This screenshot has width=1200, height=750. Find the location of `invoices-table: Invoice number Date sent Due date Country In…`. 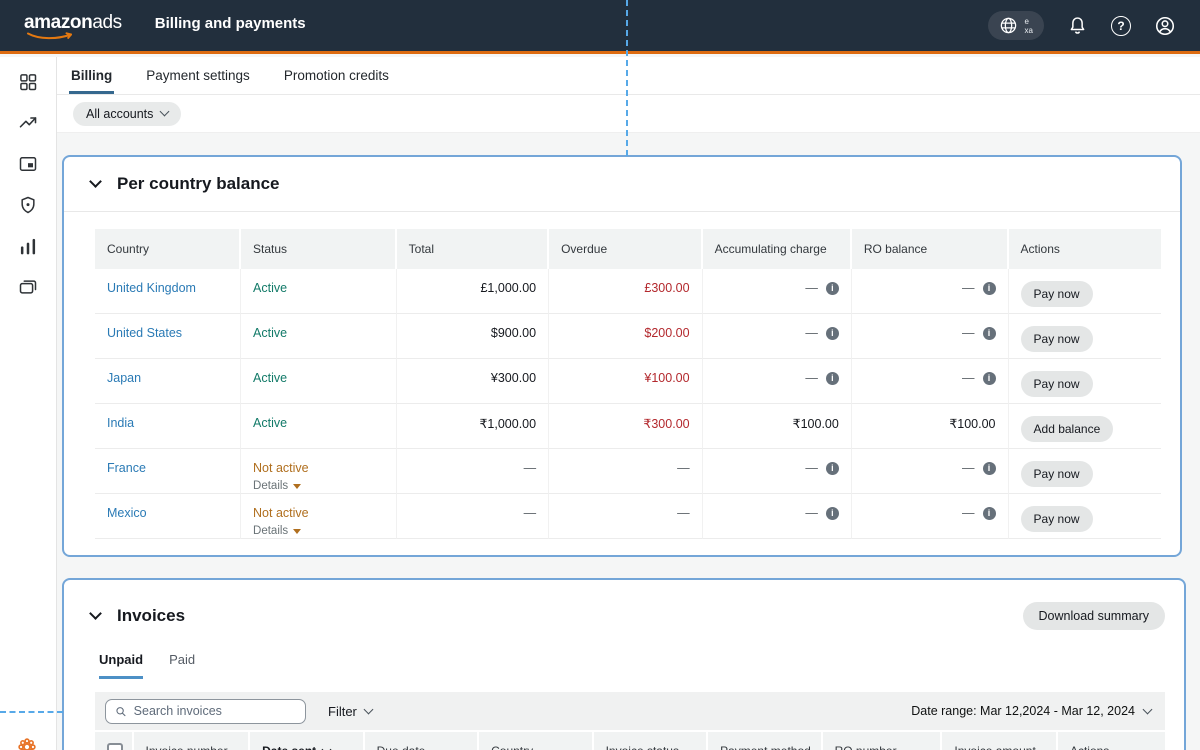

invoices-table: Invoice number Date sent Due date Country In… is located at coordinates (630, 741).